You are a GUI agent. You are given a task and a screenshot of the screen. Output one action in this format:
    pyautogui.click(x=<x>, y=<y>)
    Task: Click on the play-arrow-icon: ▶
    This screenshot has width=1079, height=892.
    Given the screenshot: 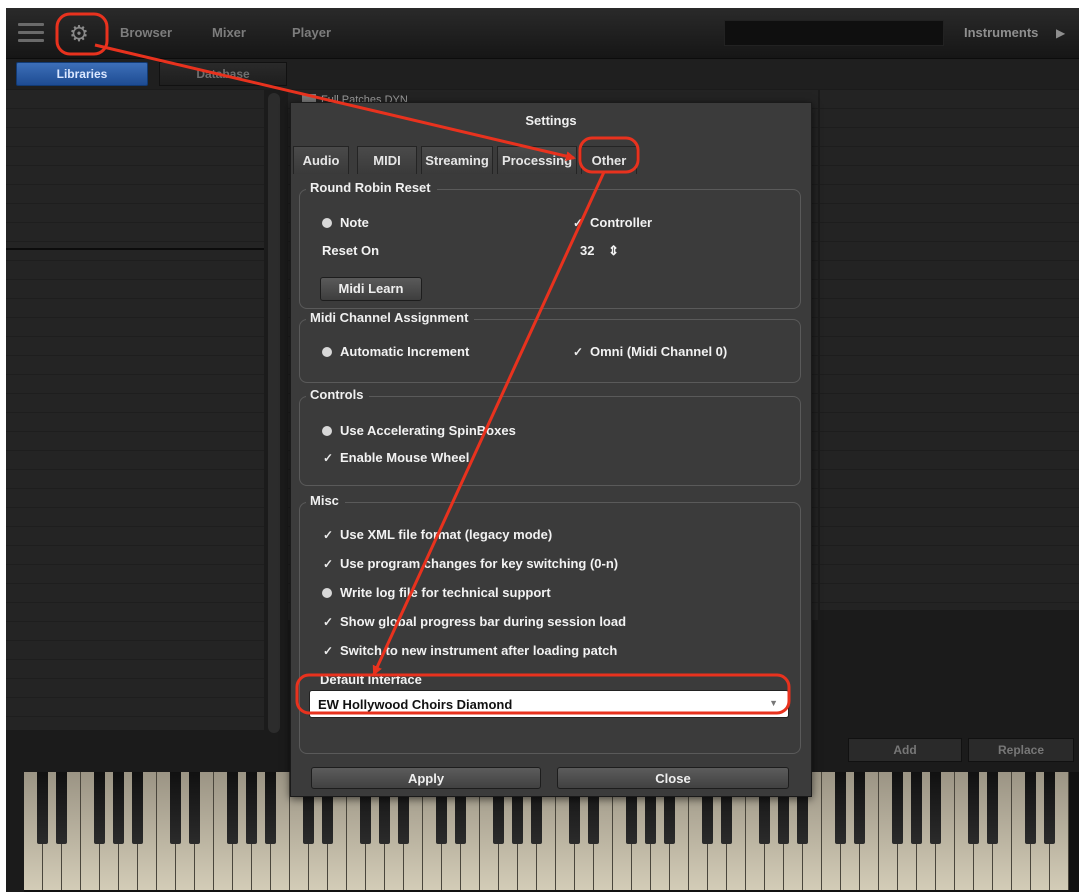 What is the action you would take?
    pyautogui.click(x=1060, y=33)
    